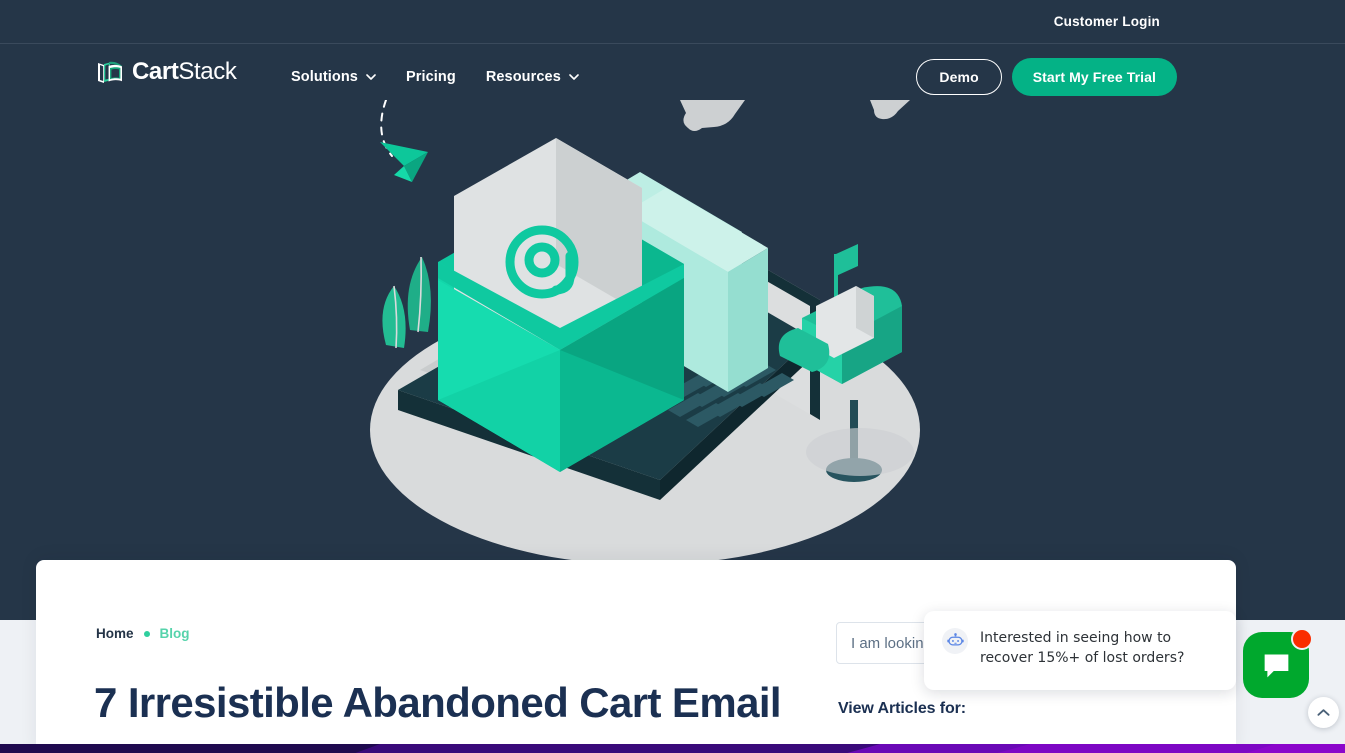 The width and height of the screenshot is (1345, 753). I want to click on nav-item-solutions-label: Solutions, so click(324, 77).